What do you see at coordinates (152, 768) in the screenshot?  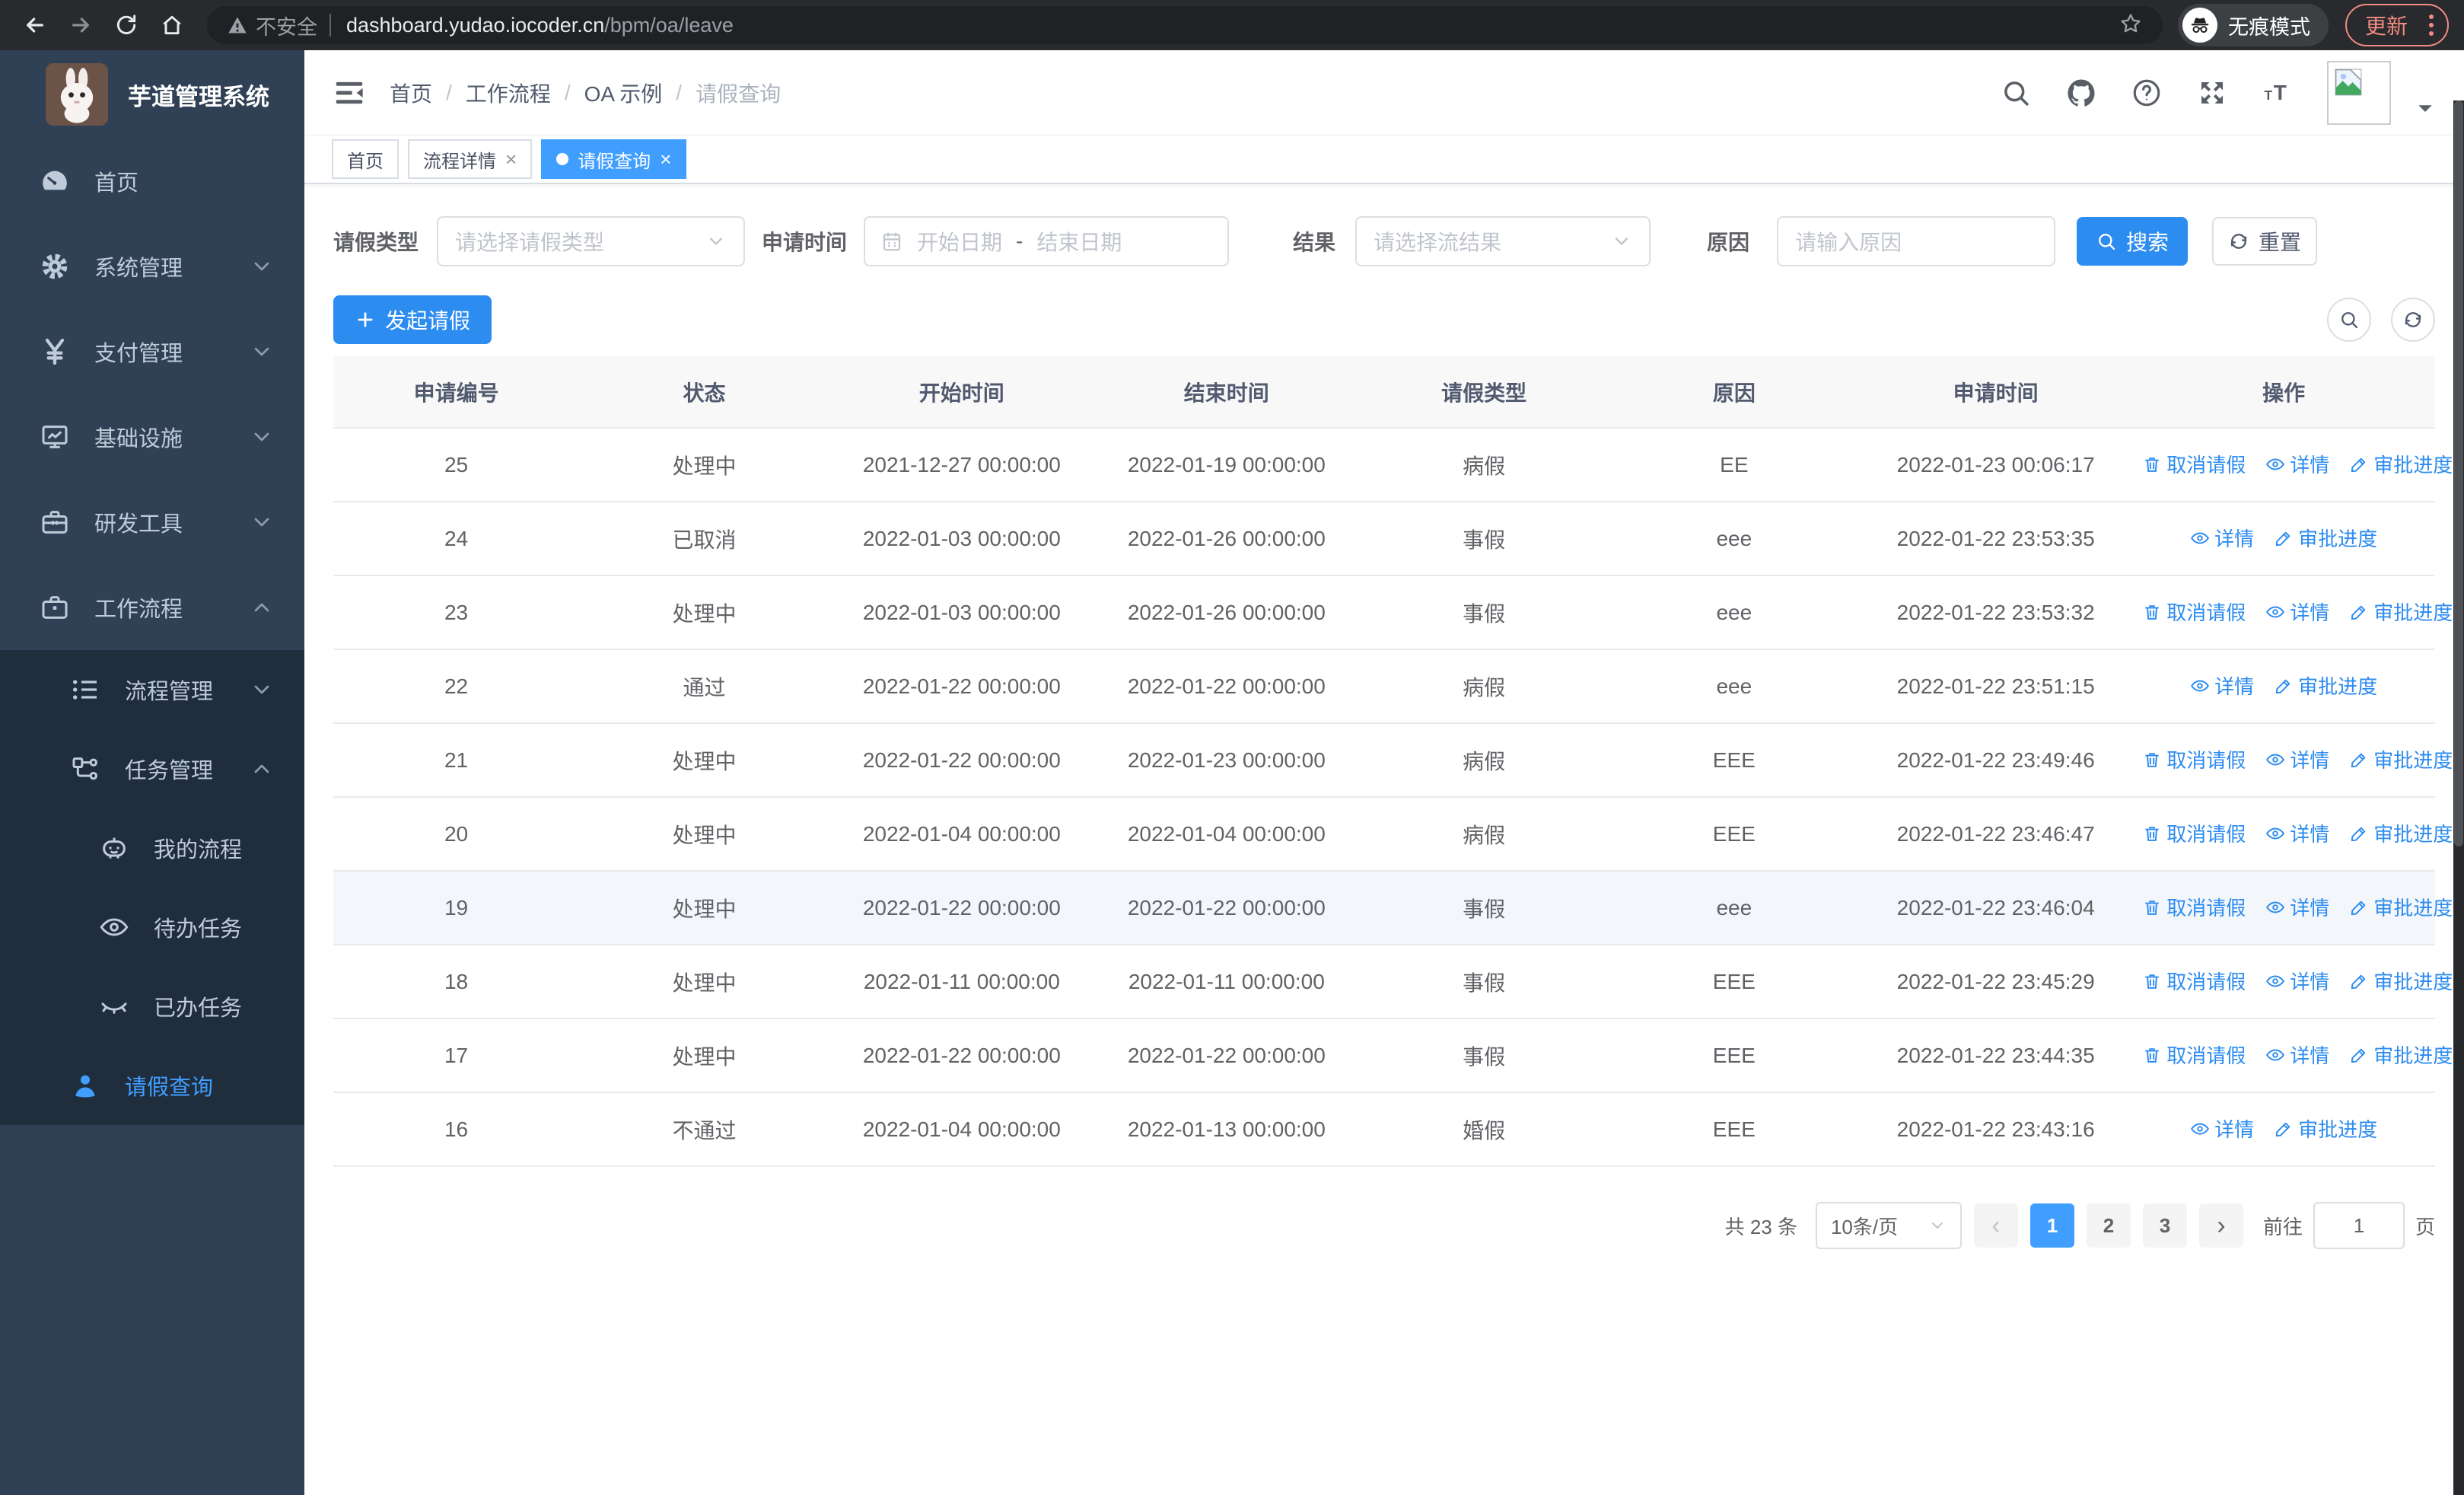 I see `sidebar-item-任务管理: 任务管理` at bounding box center [152, 768].